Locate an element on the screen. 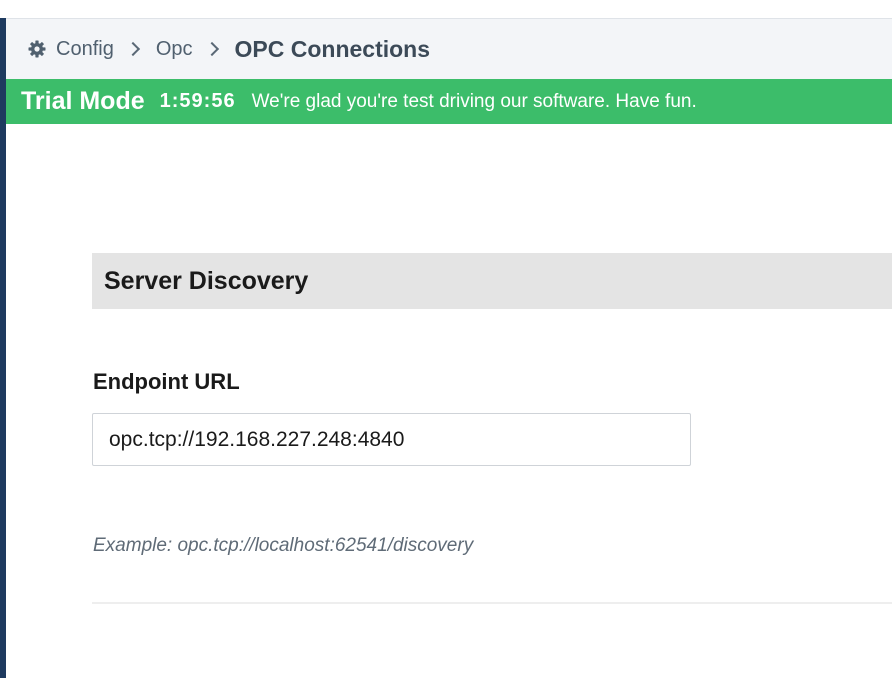  divider is located at coordinates (492, 603).